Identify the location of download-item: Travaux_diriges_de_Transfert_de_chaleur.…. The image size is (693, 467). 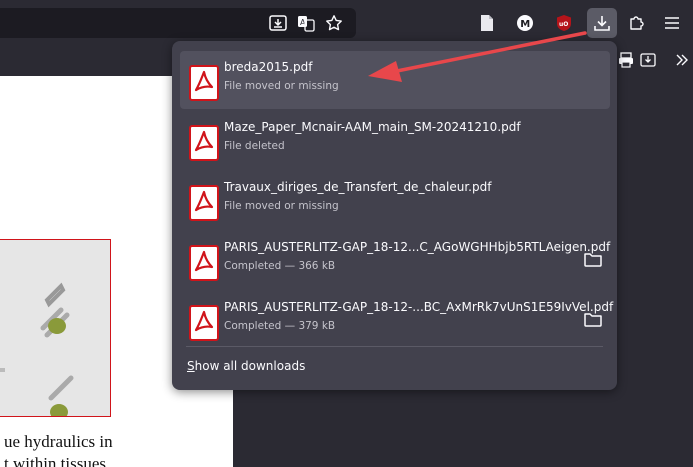
(395, 200).